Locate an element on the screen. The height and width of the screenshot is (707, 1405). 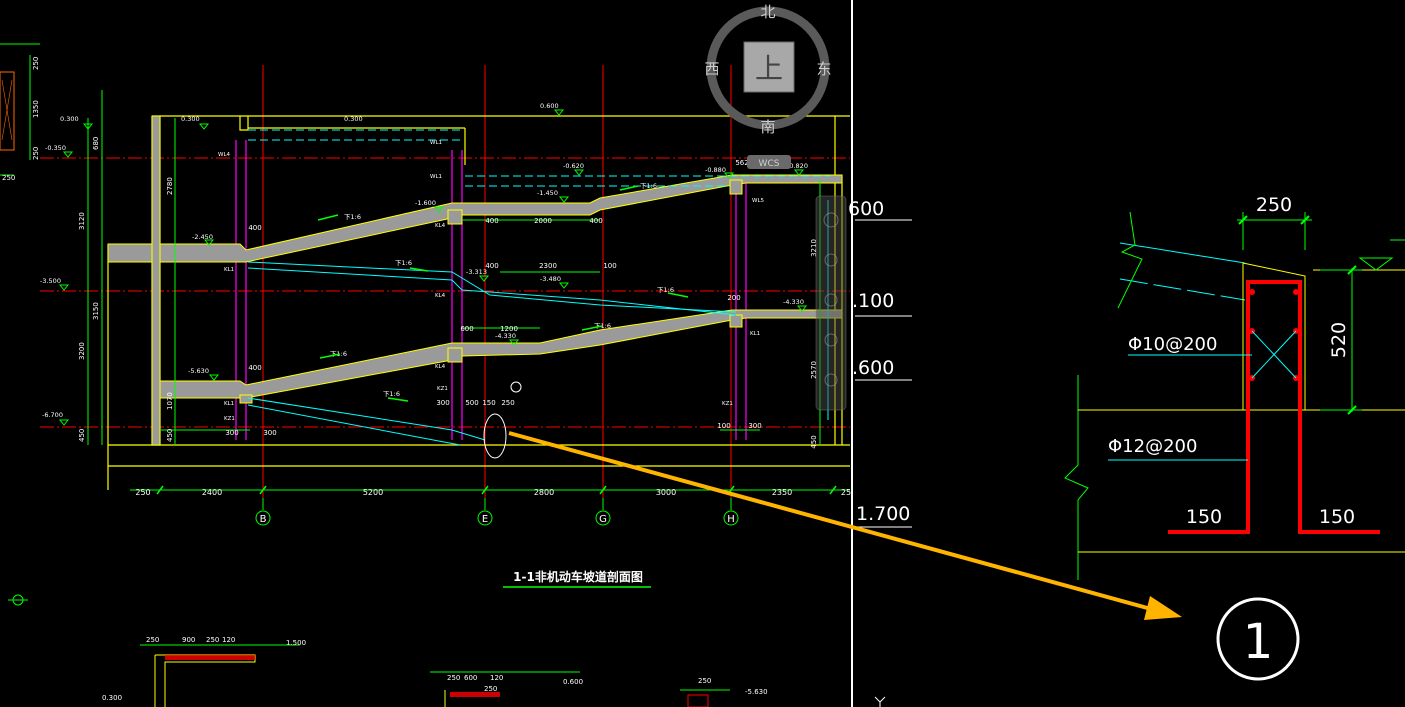
svg-text: 3150 is located at coordinates (96, 311).